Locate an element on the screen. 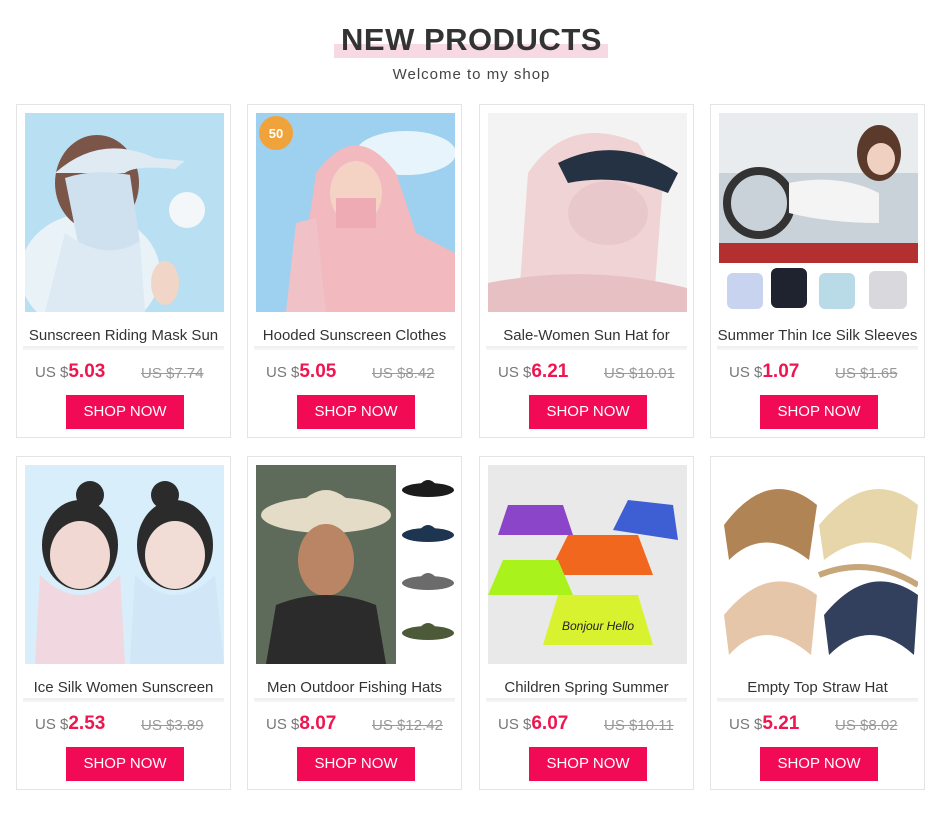  price-row: US $5.03 US $7.74 is located at coordinates (129, 374).